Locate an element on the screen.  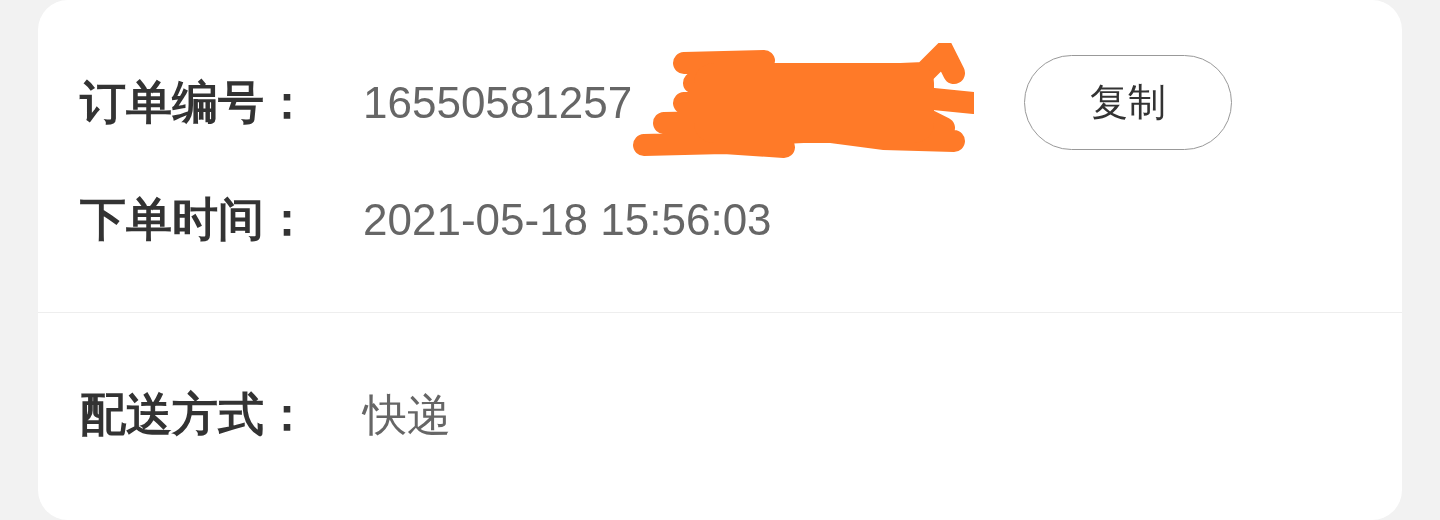
field-value: 16550581257 is located at coordinates (498, 102).